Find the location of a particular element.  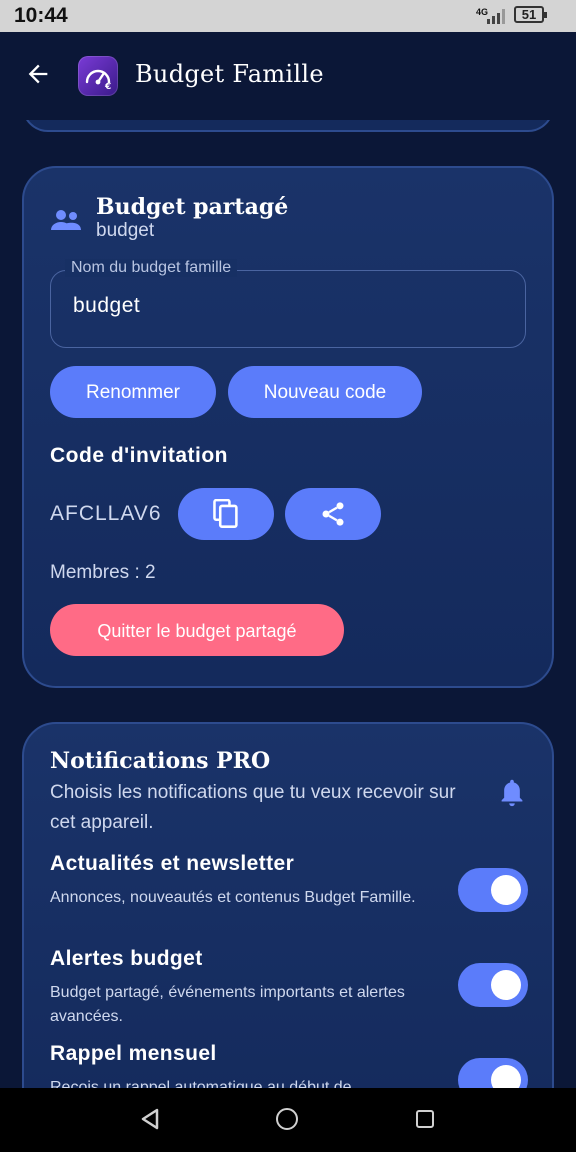

nav-back-icon is located at coordinates (150, 1119).